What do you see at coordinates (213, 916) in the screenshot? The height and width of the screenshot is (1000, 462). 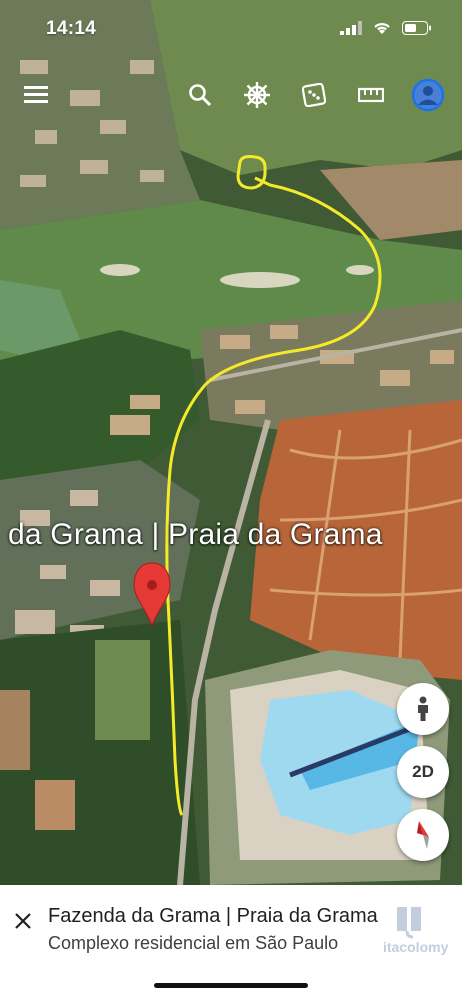 I see `place-title: Fazenda da Grama | Praia da Grama` at bounding box center [213, 916].